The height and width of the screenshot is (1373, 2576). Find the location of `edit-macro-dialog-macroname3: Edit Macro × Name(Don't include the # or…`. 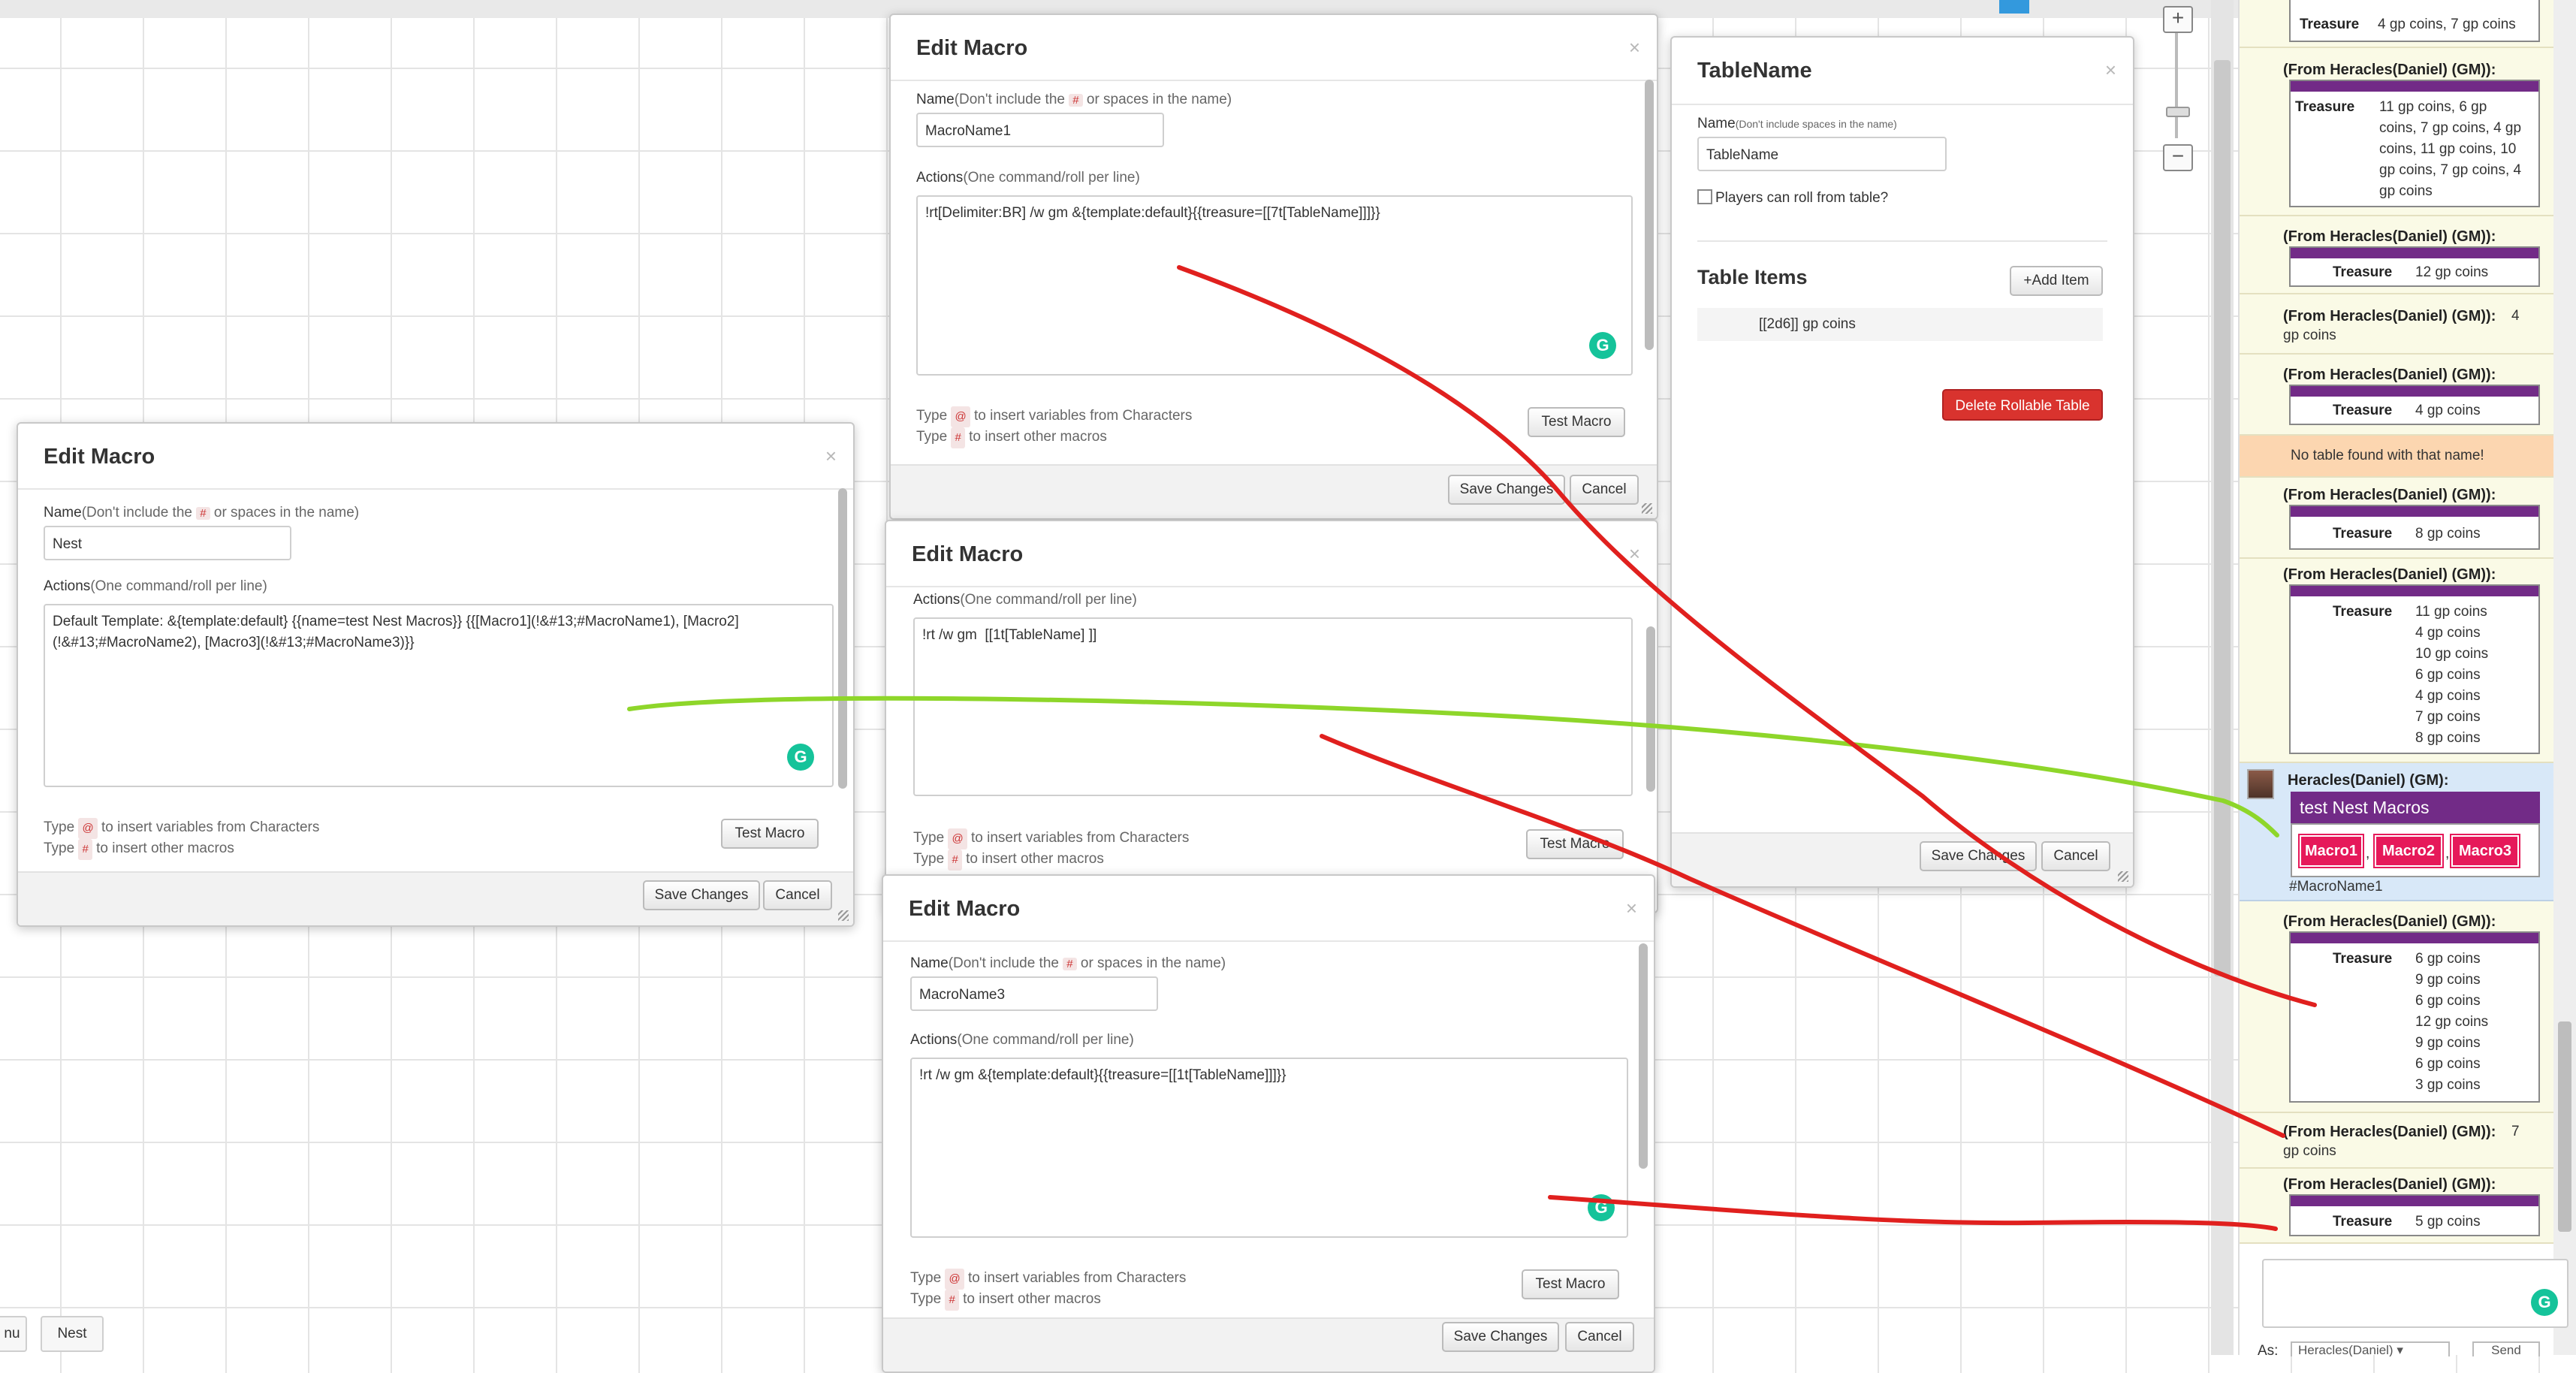

edit-macro-dialog-macroname3: Edit Macro × Name(Don't include the # or… is located at coordinates (1268, 1123).